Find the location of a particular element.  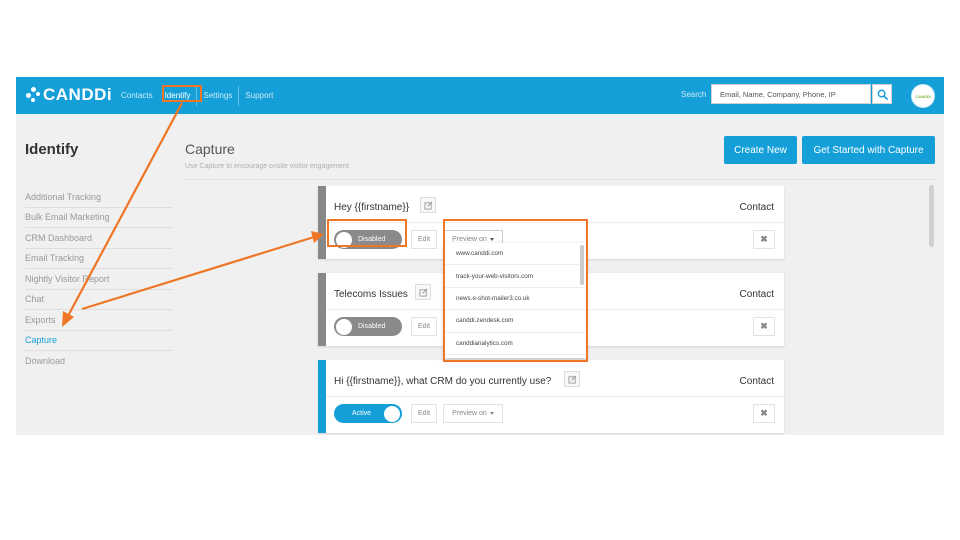

annotation-arrows is located at coordinates (193, 214).